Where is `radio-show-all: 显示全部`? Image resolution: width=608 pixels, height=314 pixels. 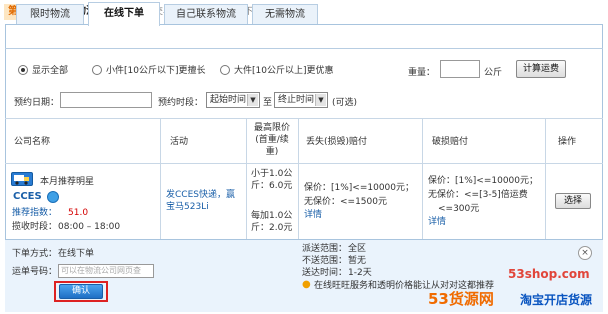
radio-show-all: 显示全部 is located at coordinates (43, 69).